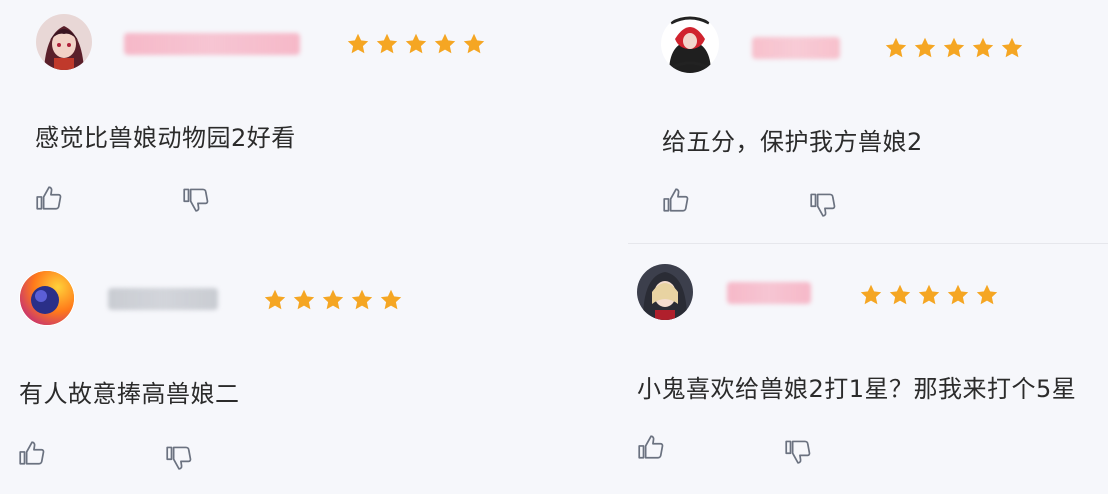 This screenshot has width=1108, height=494. I want to click on anime-girl-avatar-icon, so click(64, 42).